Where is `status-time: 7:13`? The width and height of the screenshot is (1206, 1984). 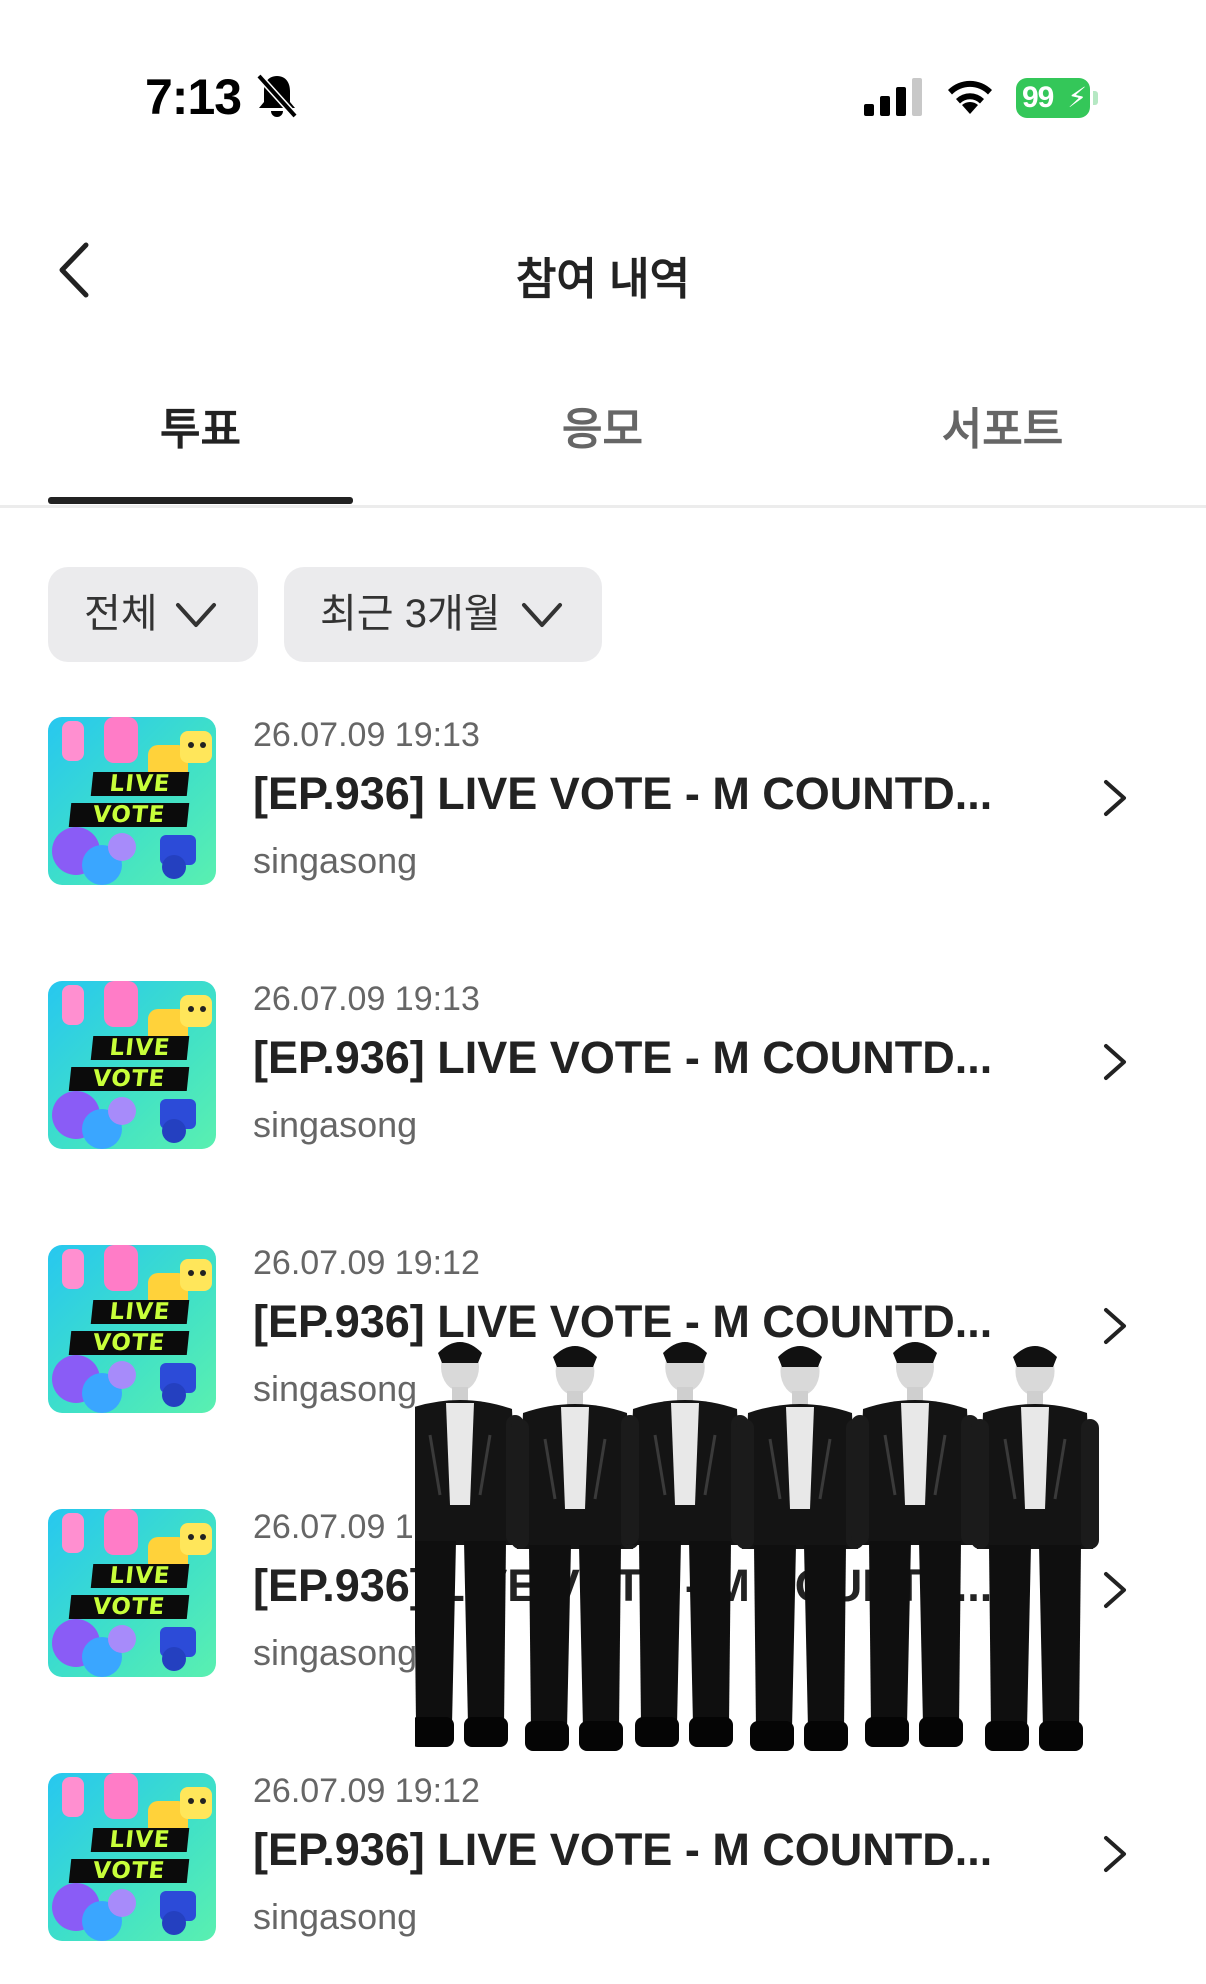
status-time: 7:13 is located at coordinates (193, 97).